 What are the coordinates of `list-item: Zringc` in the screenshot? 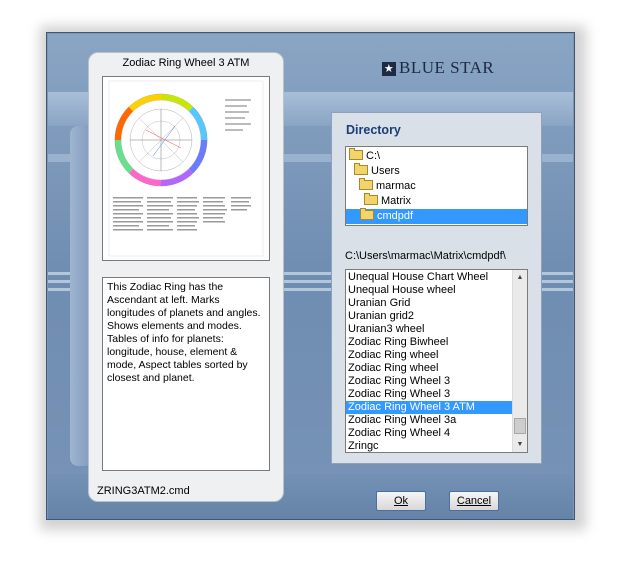 It's located at (429, 446).